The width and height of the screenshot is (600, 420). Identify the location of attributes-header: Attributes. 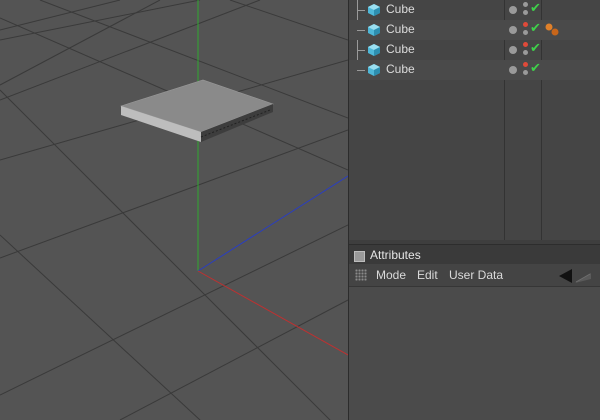
(474, 254).